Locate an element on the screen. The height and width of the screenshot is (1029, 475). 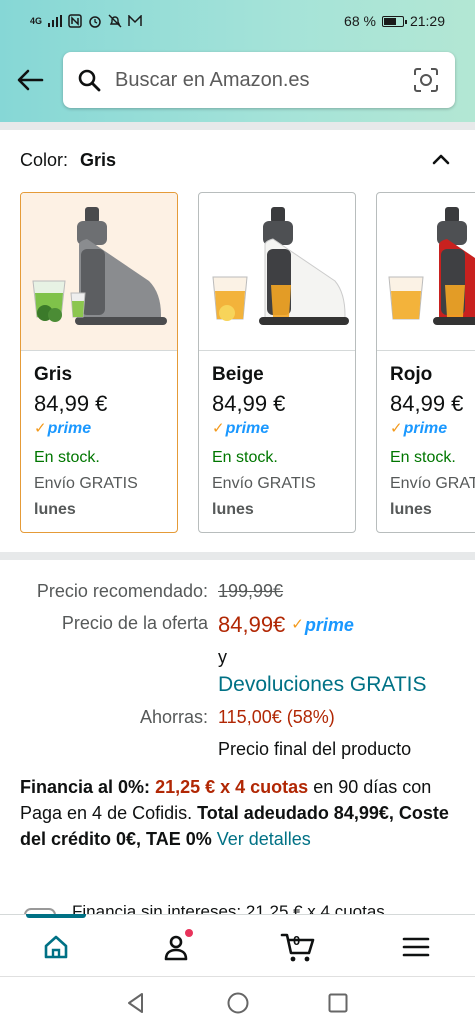
search-header: Buscar en Amazon.es is located at coordinates (237, 82).